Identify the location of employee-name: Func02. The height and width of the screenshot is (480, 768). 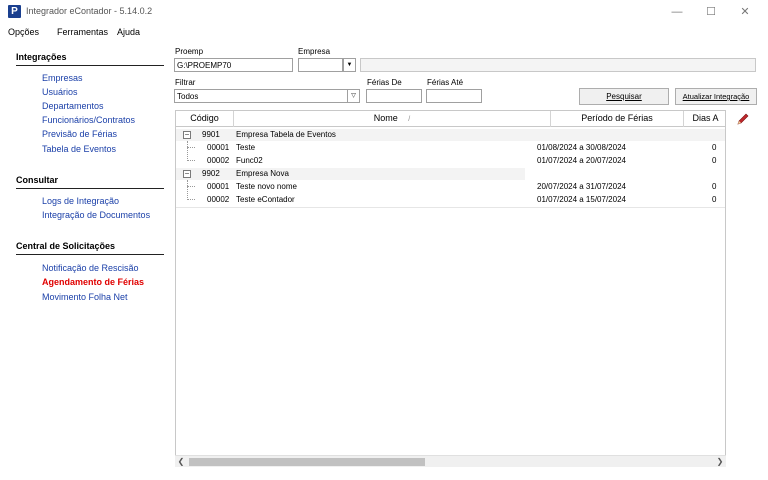
(249, 160).